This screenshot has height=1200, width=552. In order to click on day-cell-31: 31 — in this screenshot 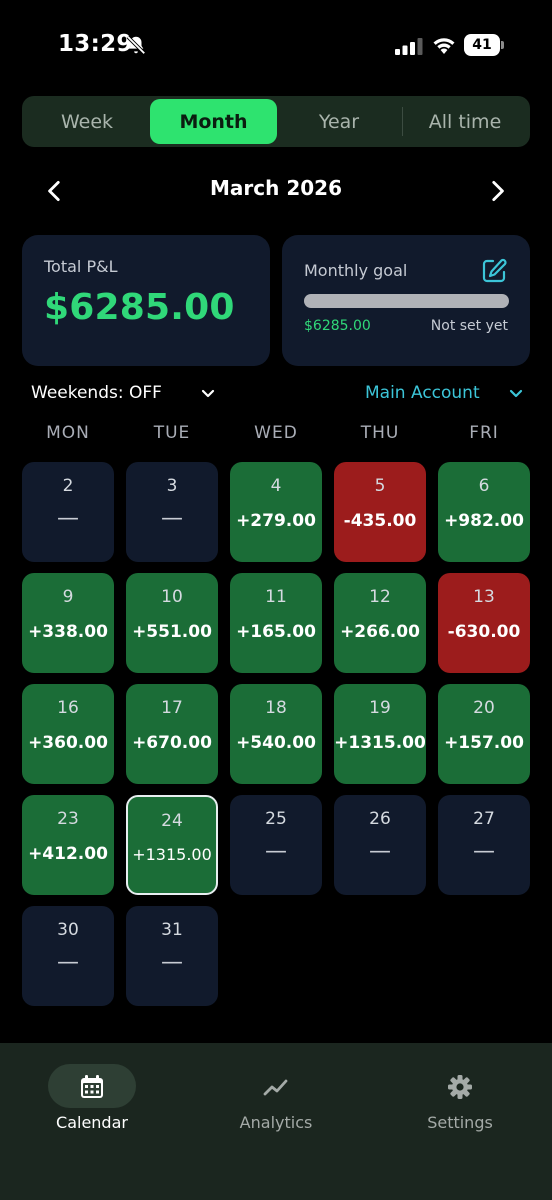, I will do `click(172, 956)`.